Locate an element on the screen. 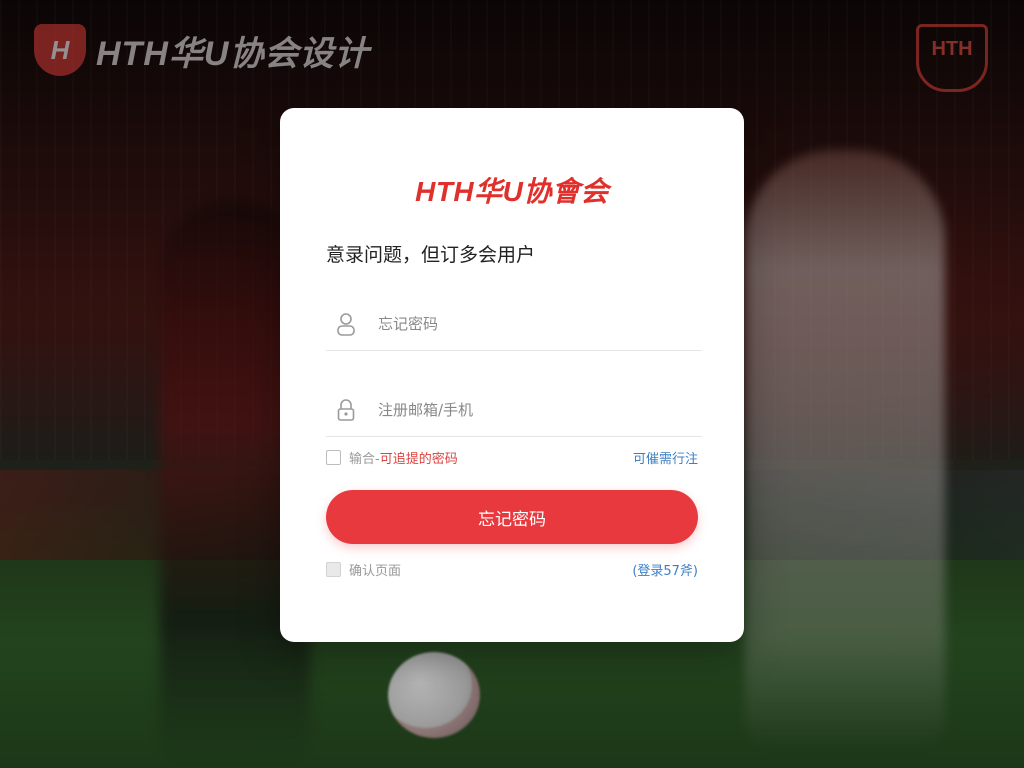 This screenshot has height=768, width=1024. auto-page-label: 确认页面 is located at coordinates (375, 571).